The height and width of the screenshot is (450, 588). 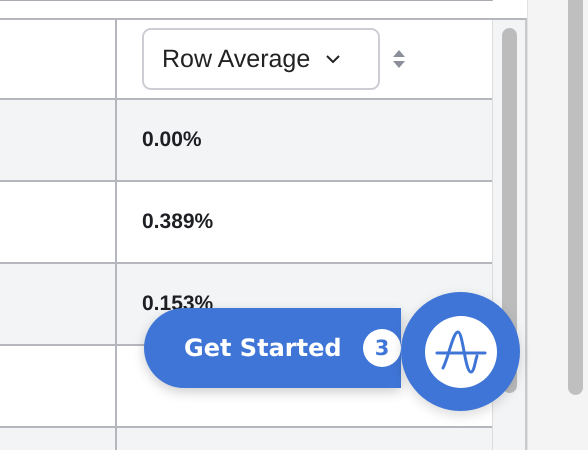 I want to click on sort-icon, so click(x=399, y=59).